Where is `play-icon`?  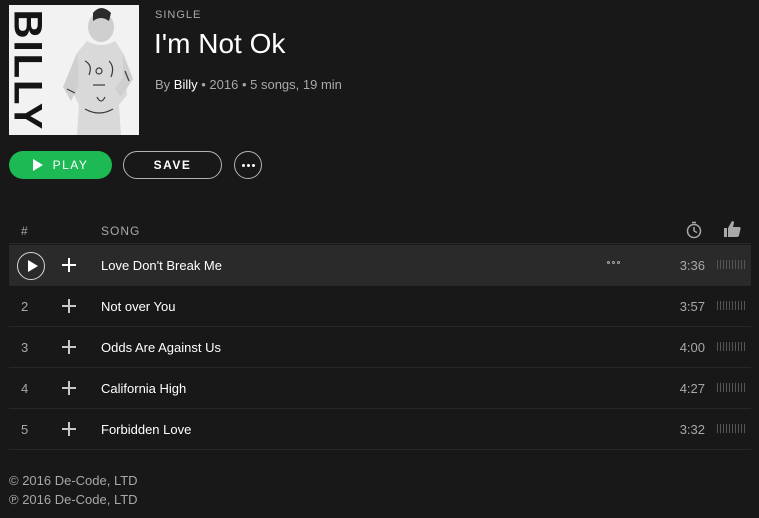 play-icon is located at coordinates (37, 165).